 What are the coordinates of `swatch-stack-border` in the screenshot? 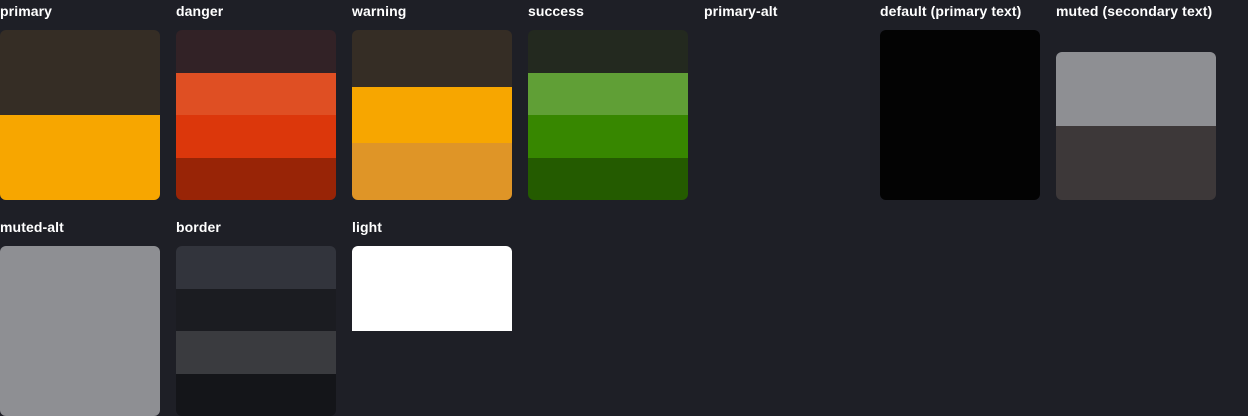 It's located at (256, 331).